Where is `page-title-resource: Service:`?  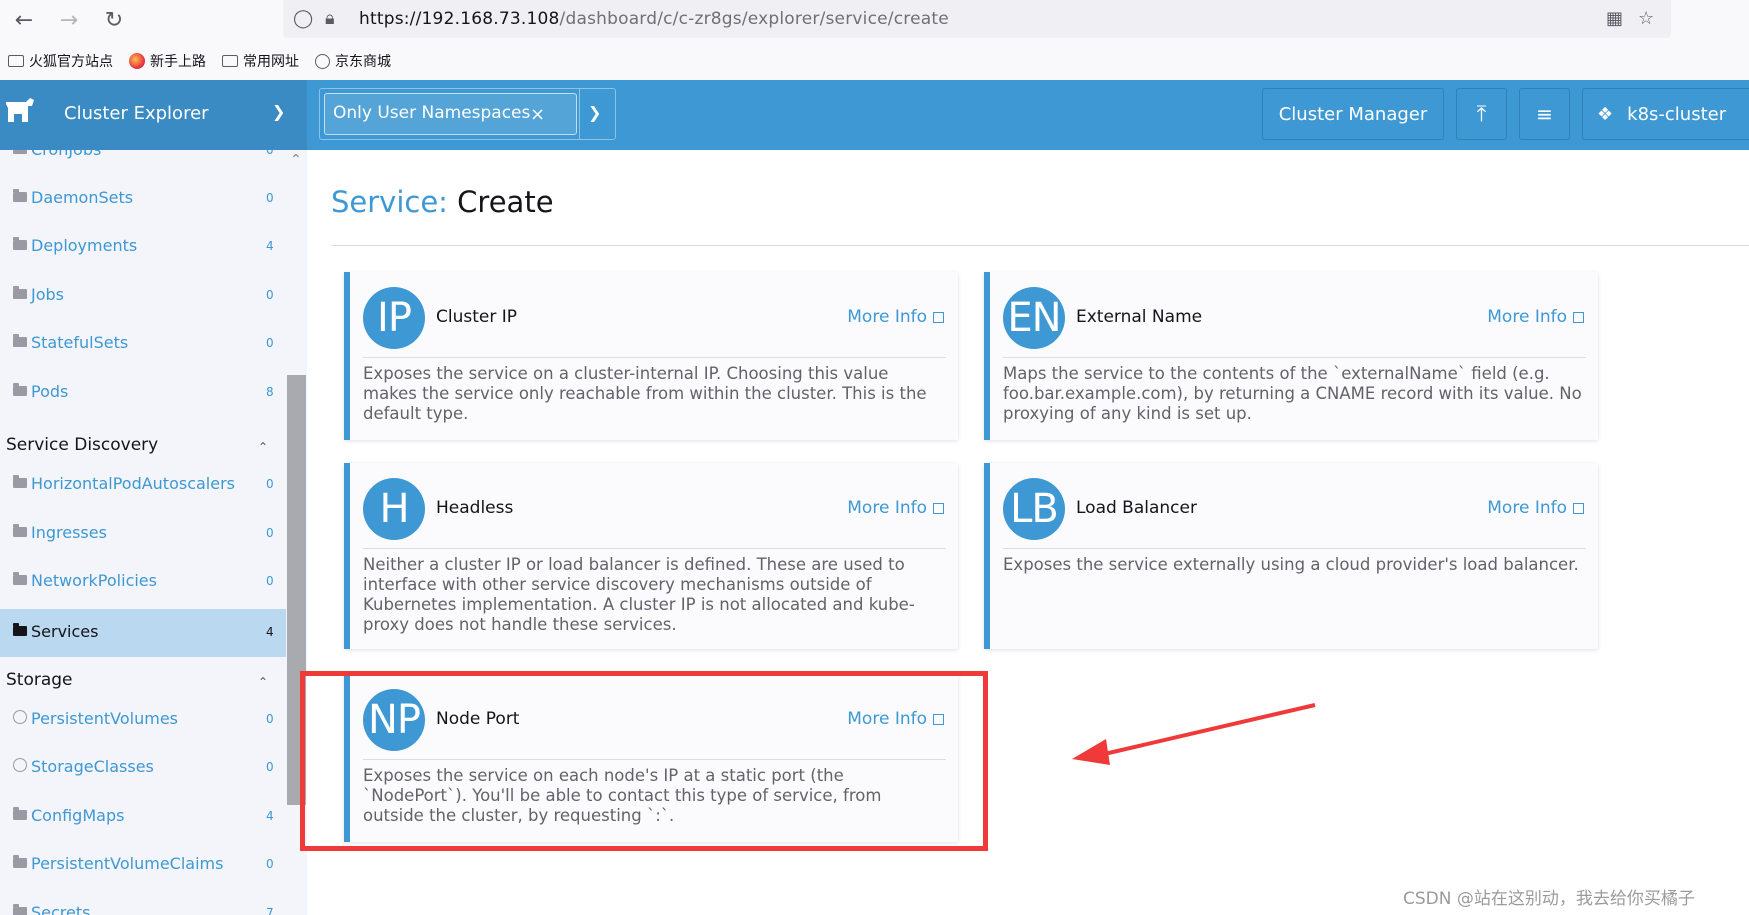 page-title-resource: Service: is located at coordinates (389, 202).